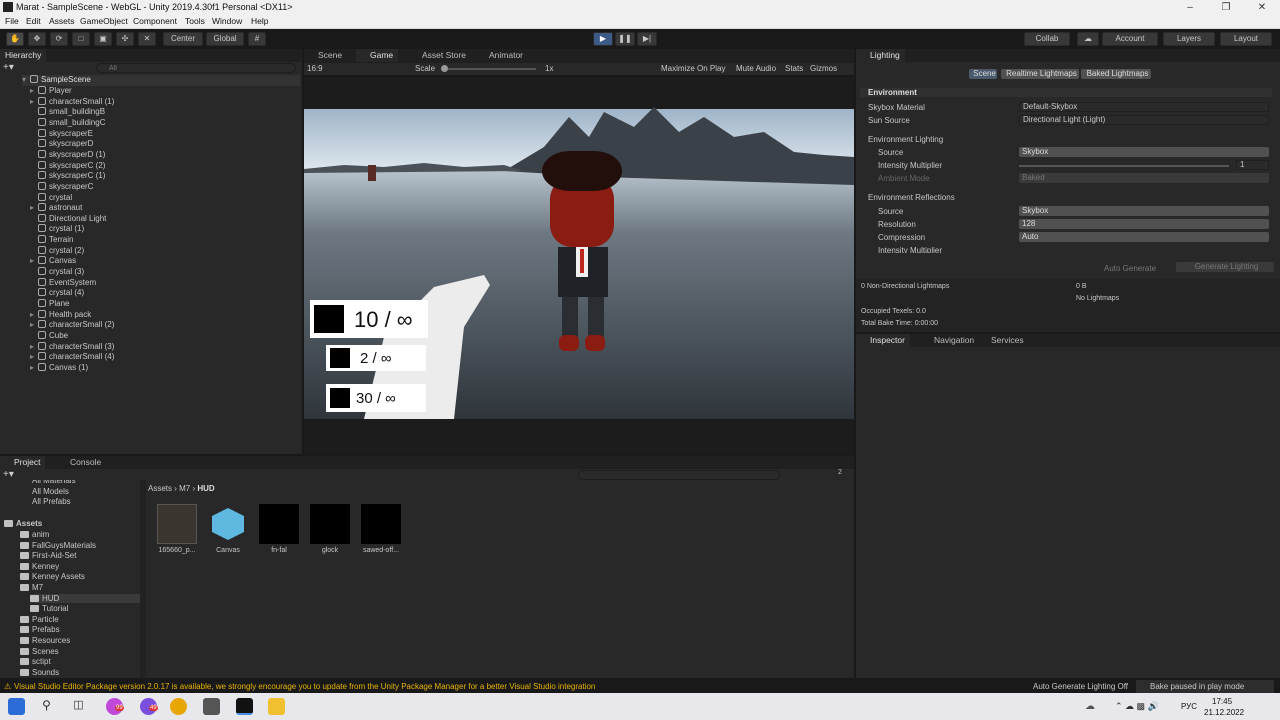 This screenshot has width=1280, height=720. I want to click on search-icon: ⚲, so click(46, 706).